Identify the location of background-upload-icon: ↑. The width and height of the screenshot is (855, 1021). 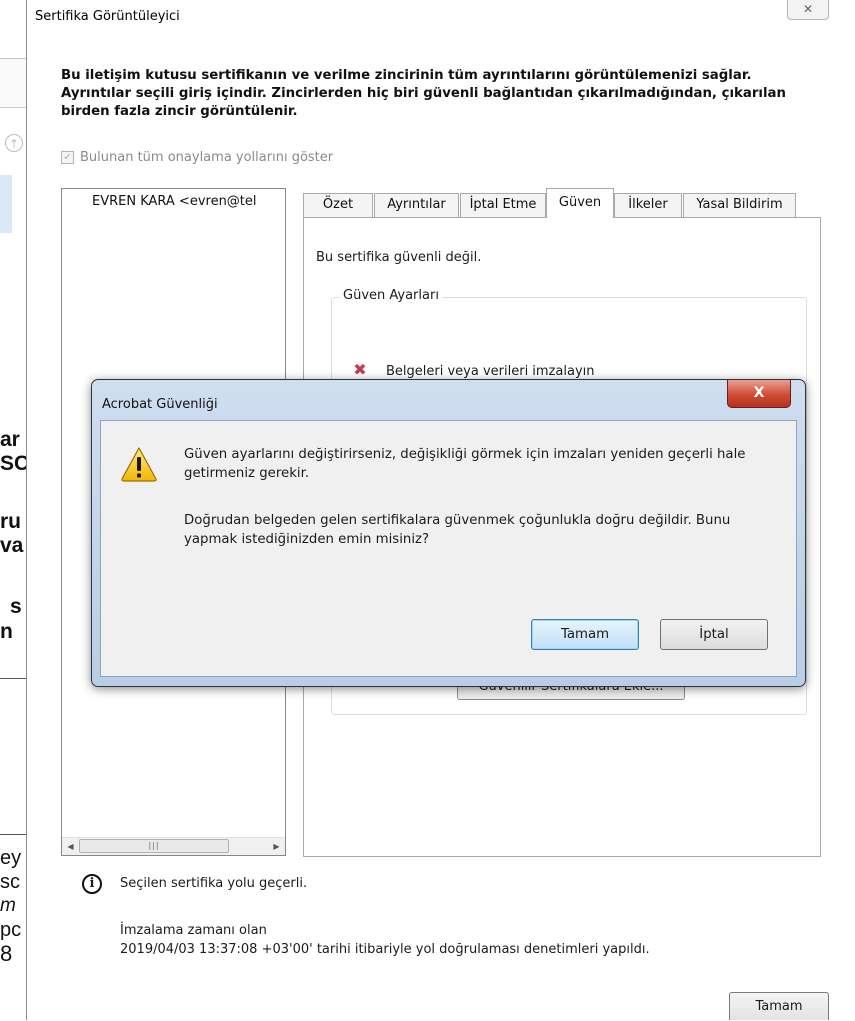
(14, 143).